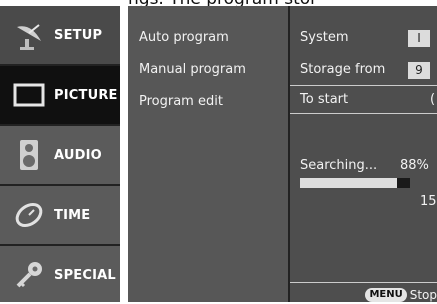  What do you see at coordinates (414, 165) in the screenshot?
I see `progress-percent: 88%` at bounding box center [414, 165].